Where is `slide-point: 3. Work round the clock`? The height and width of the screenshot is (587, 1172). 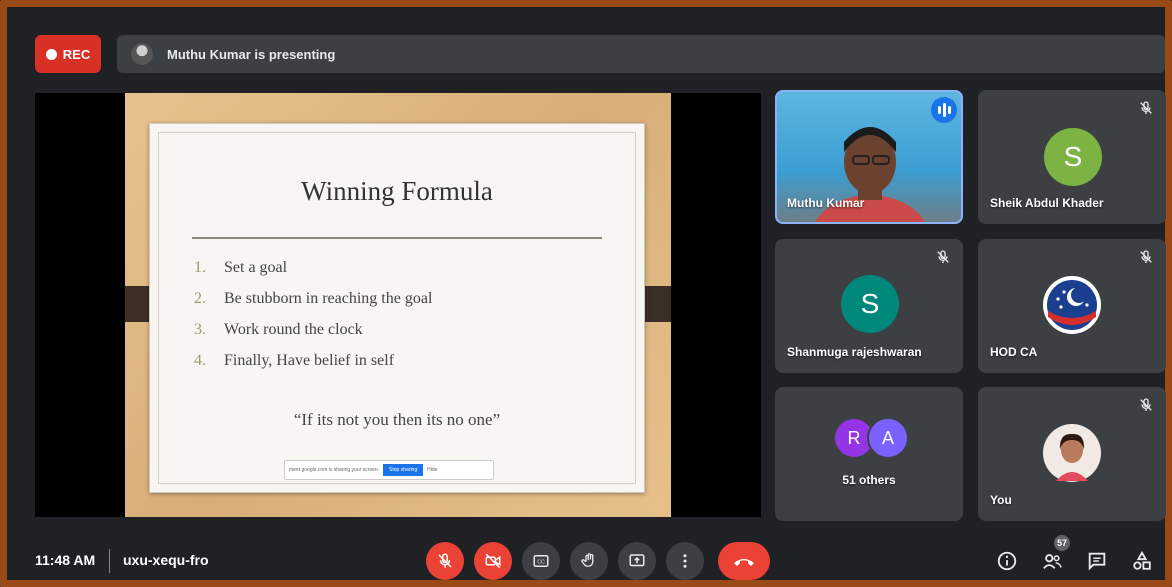
slide-point: 3. Work round the clock is located at coordinates (278, 329).